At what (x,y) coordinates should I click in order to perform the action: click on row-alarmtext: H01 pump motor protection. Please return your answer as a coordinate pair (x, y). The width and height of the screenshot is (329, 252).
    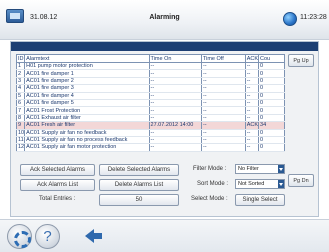
    Looking at the image, I should click on (87, 66).